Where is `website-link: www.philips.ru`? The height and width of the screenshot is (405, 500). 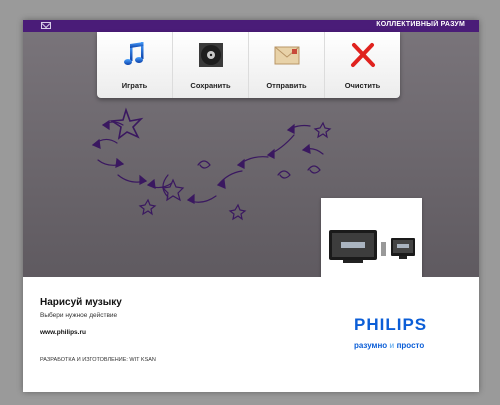 website-link: www.philips.ru is located at coordinates (63, 332).